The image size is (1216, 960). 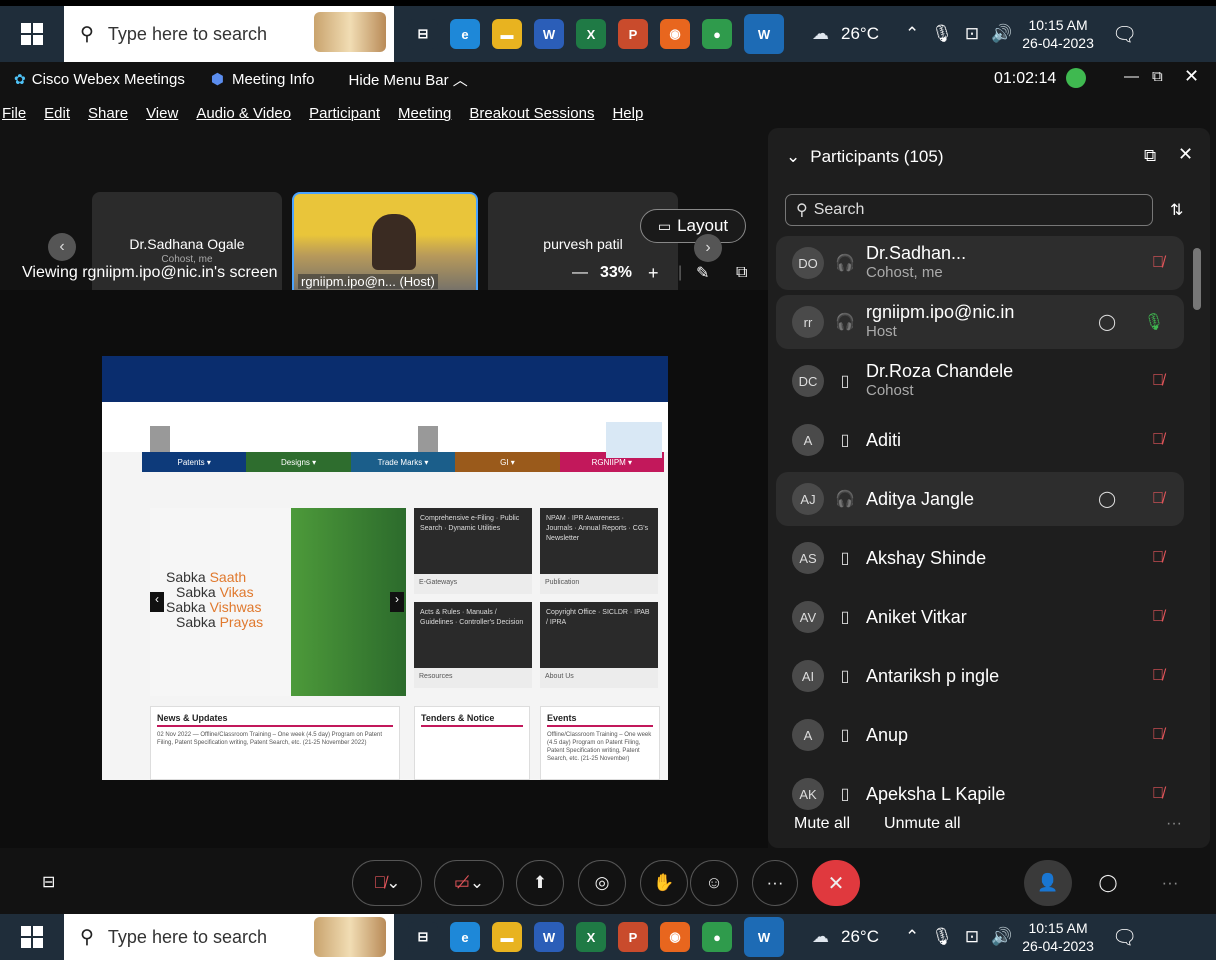 What do you see at coordinates (860, 937) in the screenshot?
I see `weather-temp: 26°C` at bounding box center [860, 937].